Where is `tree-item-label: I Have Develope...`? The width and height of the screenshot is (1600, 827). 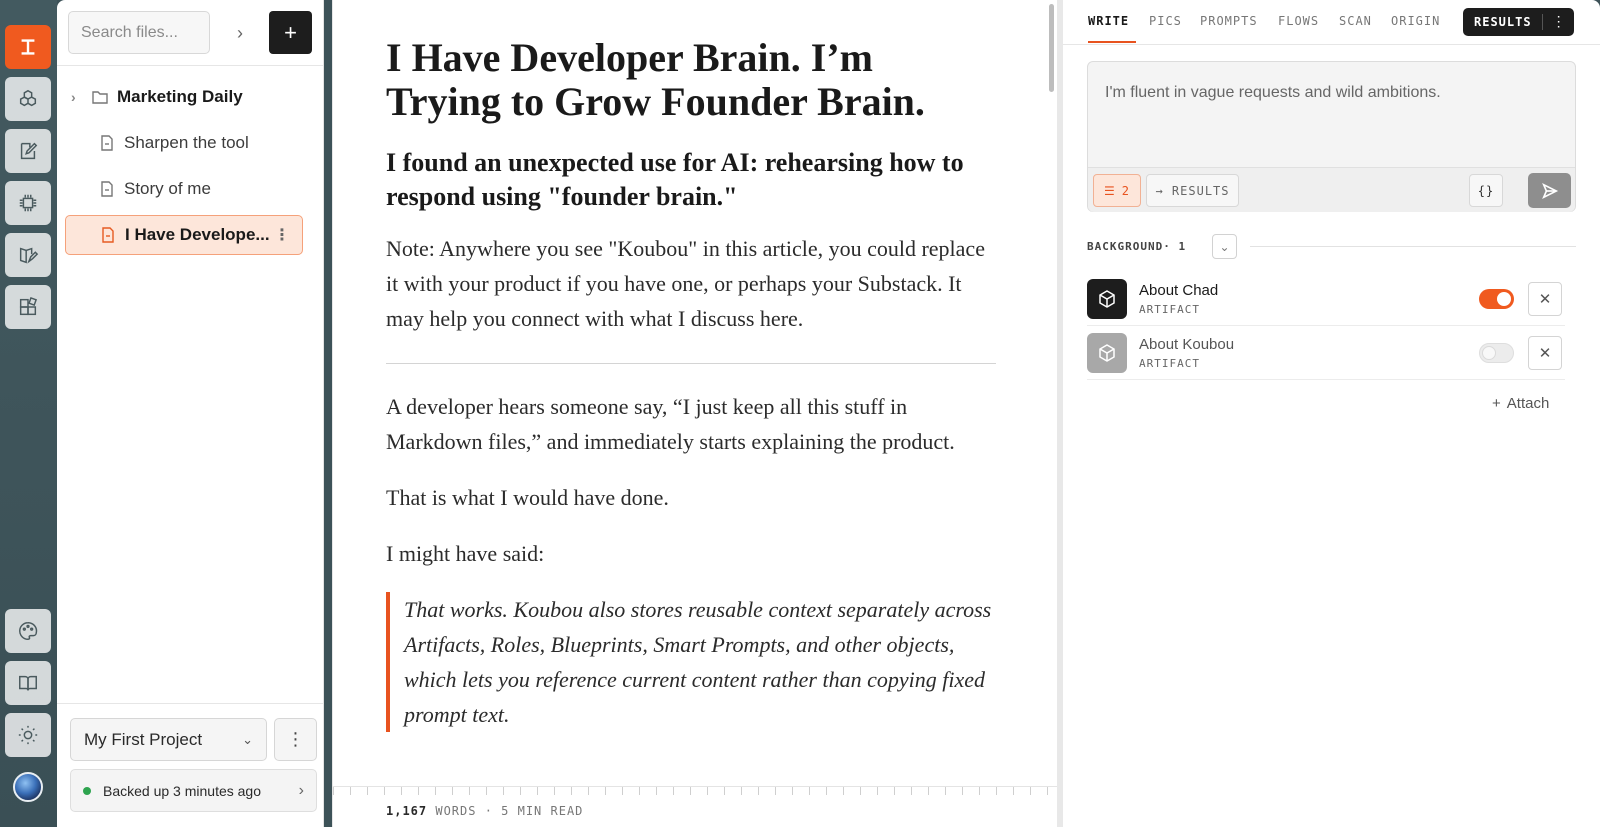 tree-item-label: I Have Develope... is located at coordinates (197, 234).